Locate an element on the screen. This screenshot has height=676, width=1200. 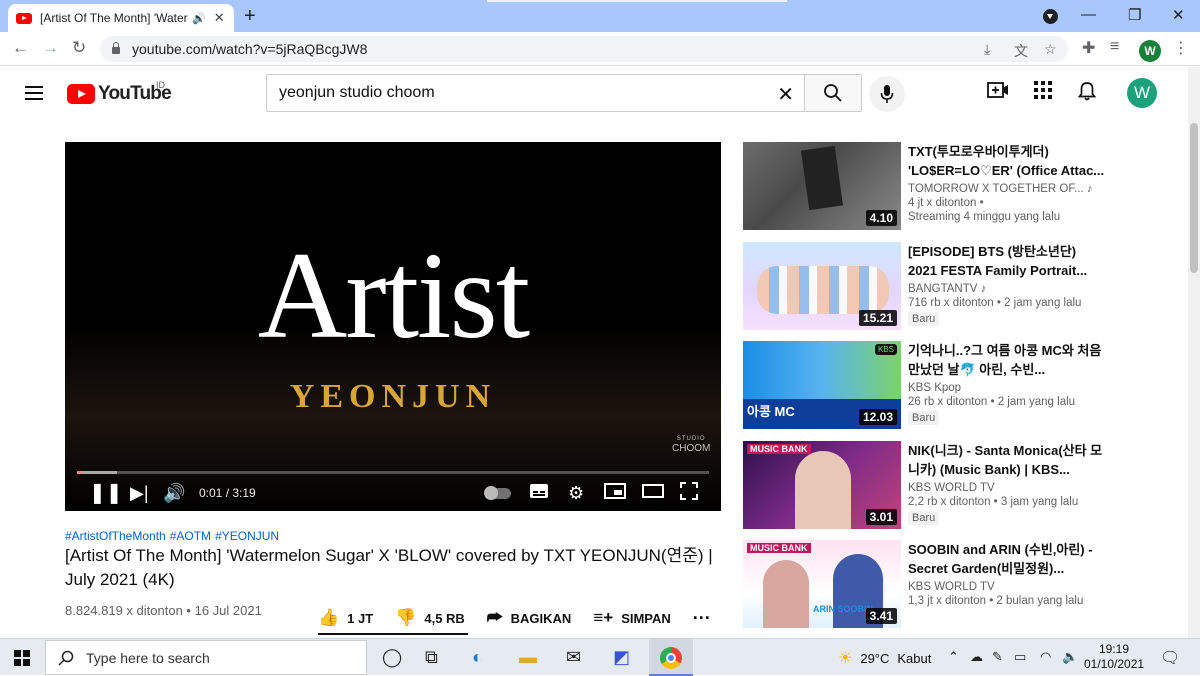
miniplayer-icon is located at coordinates (615, 493).